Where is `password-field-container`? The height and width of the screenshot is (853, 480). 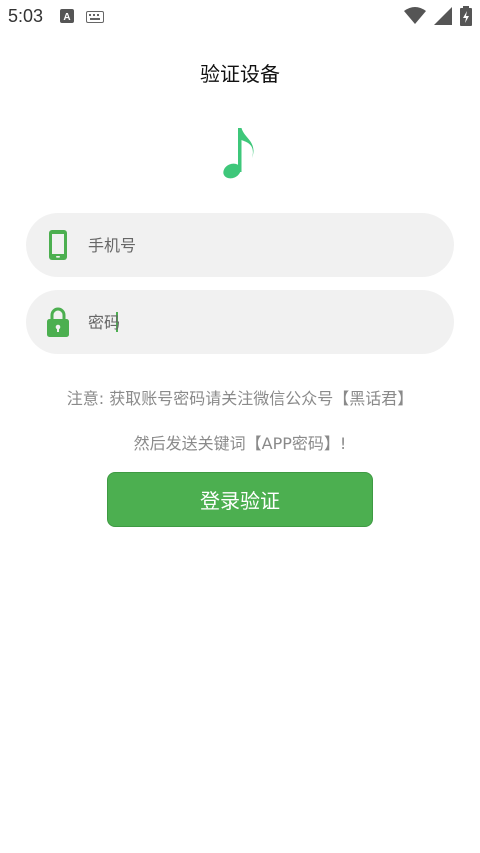 password-field-container is located at coordinates (240, 322).